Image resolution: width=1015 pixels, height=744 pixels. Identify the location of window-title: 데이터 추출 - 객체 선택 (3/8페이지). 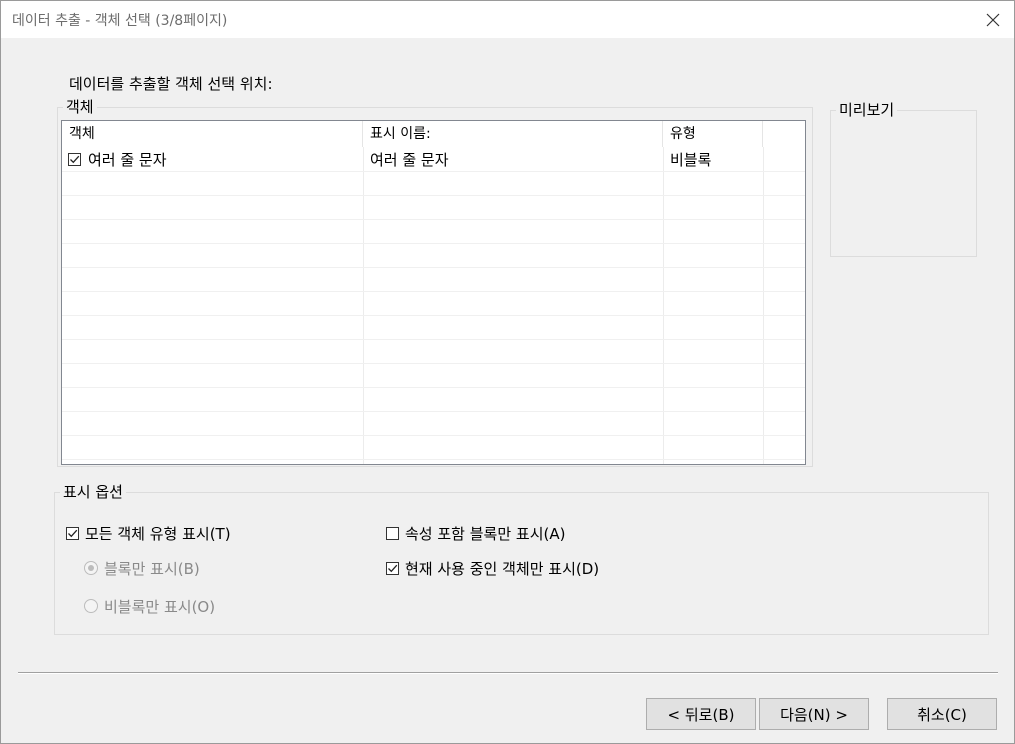
(120, 21).